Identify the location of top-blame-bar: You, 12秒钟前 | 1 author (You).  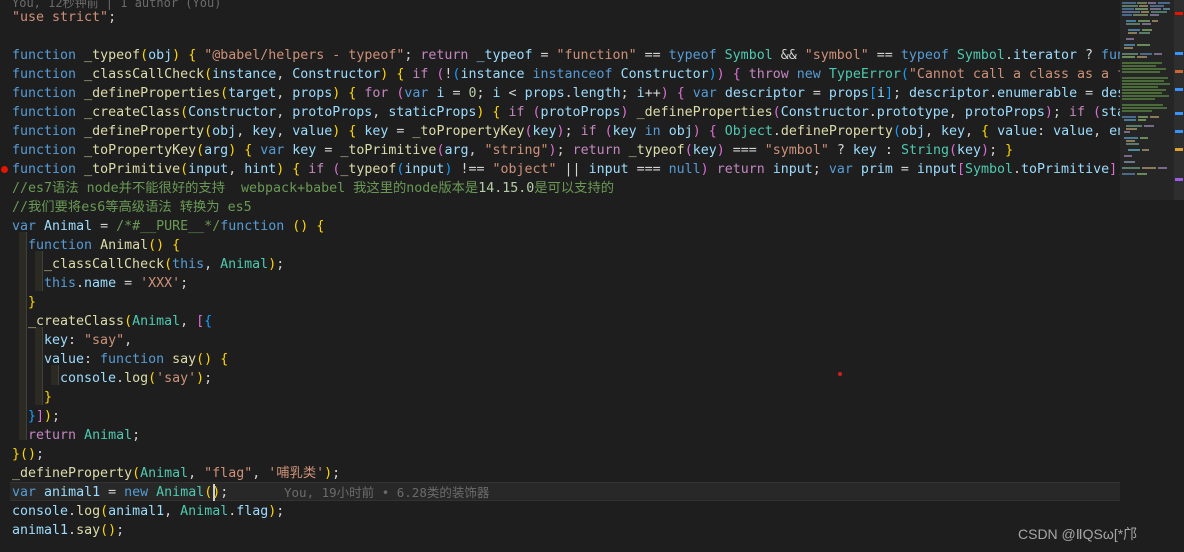
(116, 5).